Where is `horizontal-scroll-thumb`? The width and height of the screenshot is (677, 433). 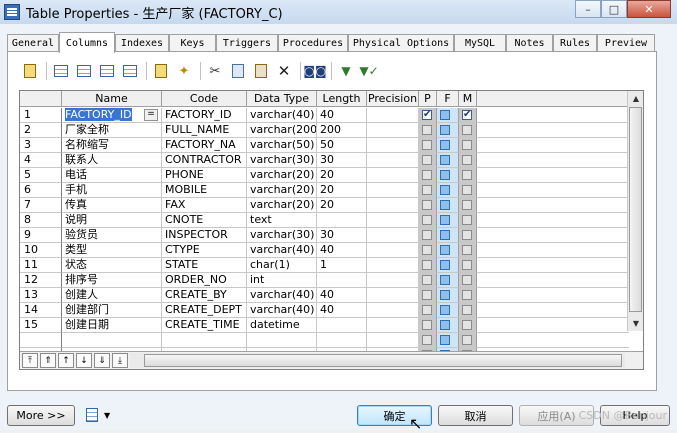
horizontal-scroll-thumb is located at coordinates (383, 360).